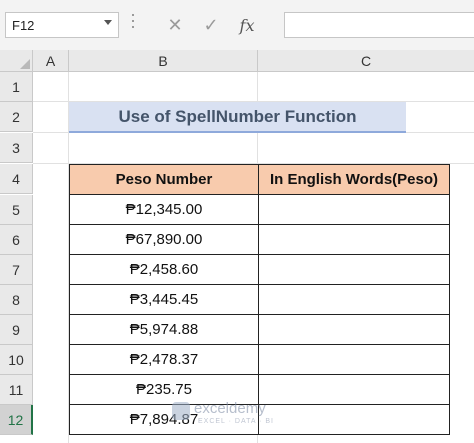 The height and width of the screenshot is (443, 474). Describe the element at coordinates (164, 360) in the screenshot. I see `peso-cell: ₱2,478.37` at that location.